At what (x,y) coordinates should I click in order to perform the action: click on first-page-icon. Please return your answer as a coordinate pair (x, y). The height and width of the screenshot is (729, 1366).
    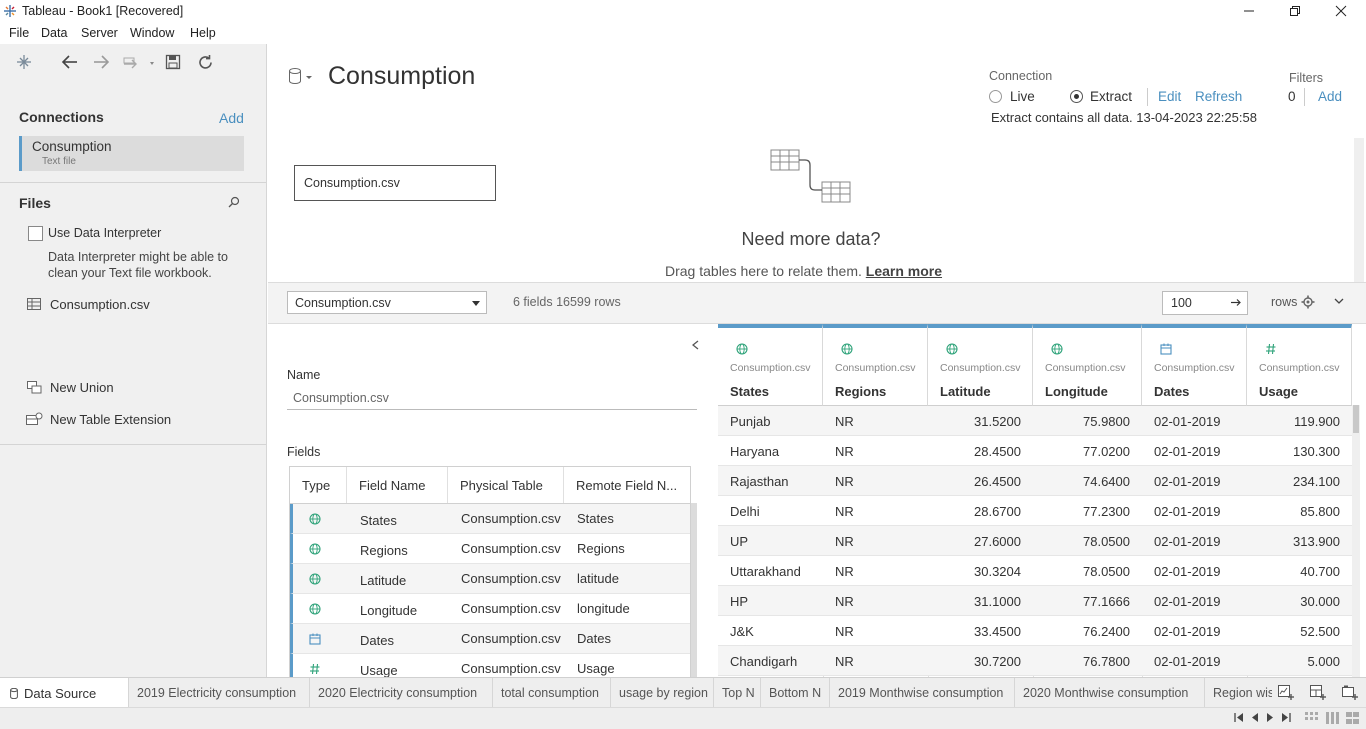
    Looking at the image, I should click on (1239, 717).